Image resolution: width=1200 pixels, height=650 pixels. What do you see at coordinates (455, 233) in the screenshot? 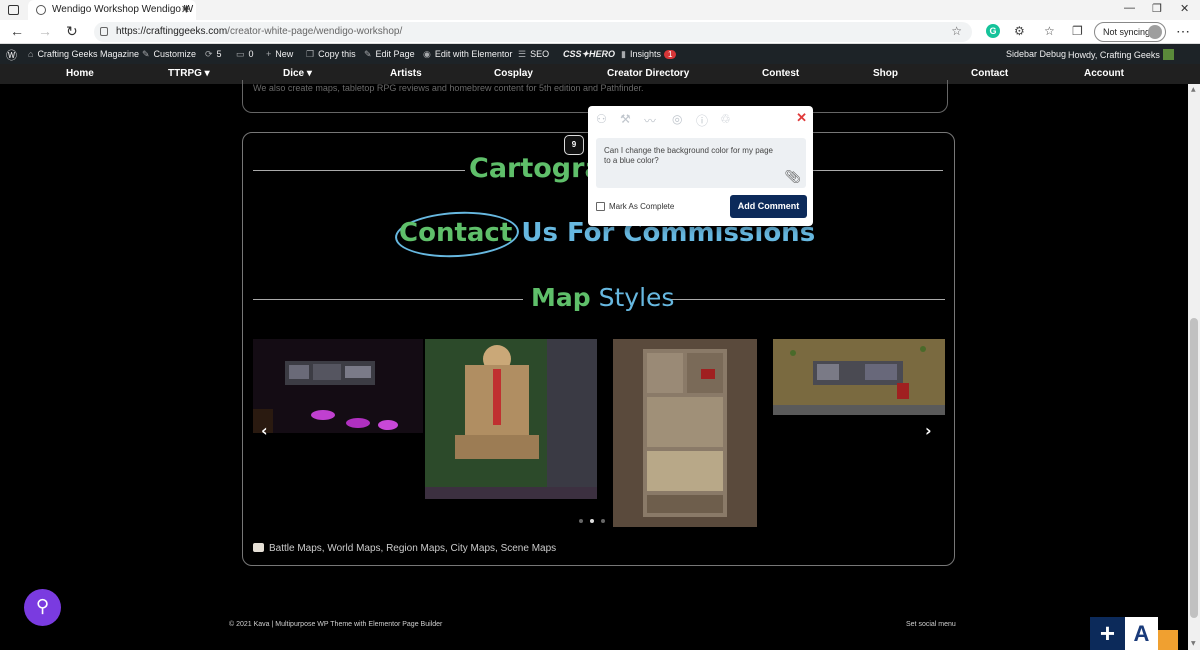
I see `contact-link: Contact` at bounding box center [455, 233].